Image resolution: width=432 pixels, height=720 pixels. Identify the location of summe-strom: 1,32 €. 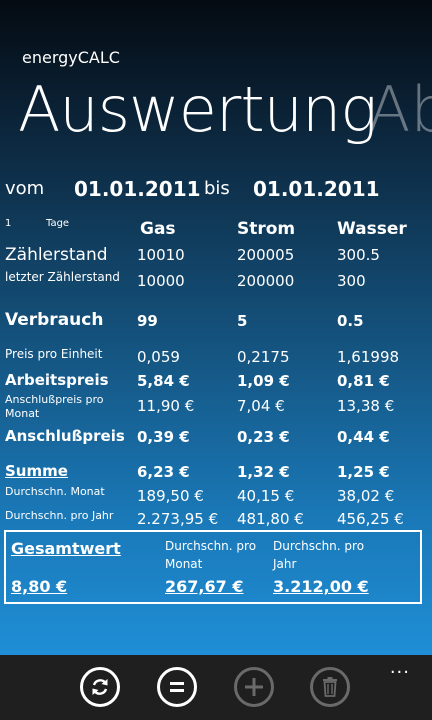
(263, 472).